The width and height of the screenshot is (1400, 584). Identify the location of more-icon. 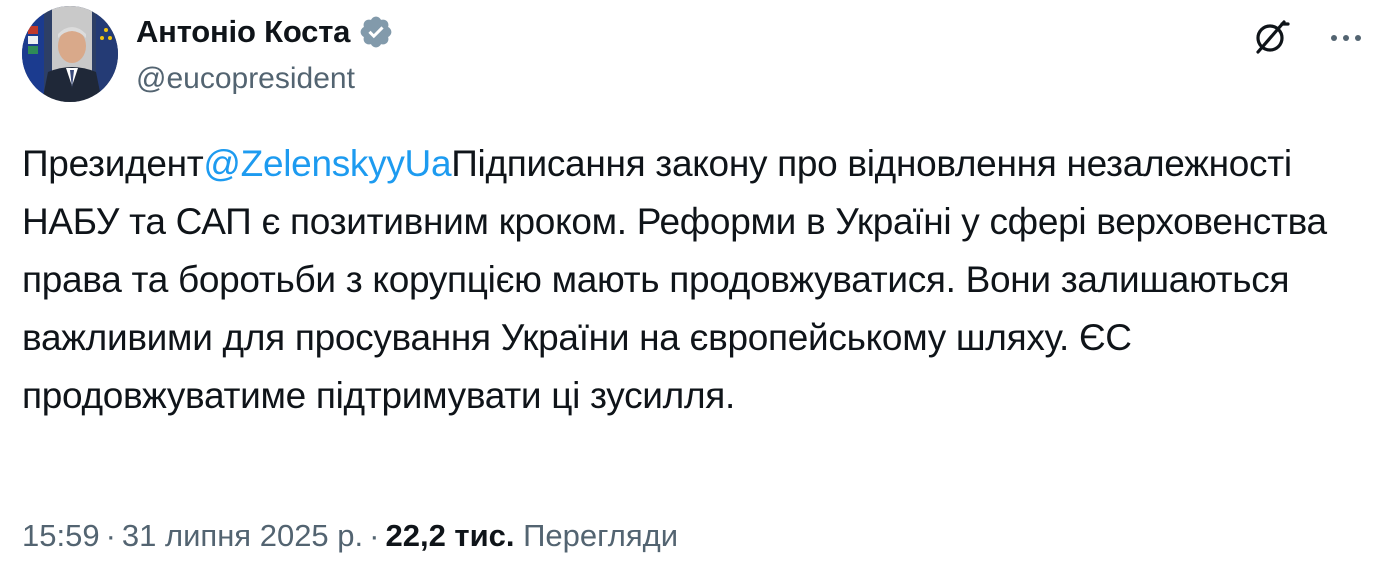
(1346, 38).